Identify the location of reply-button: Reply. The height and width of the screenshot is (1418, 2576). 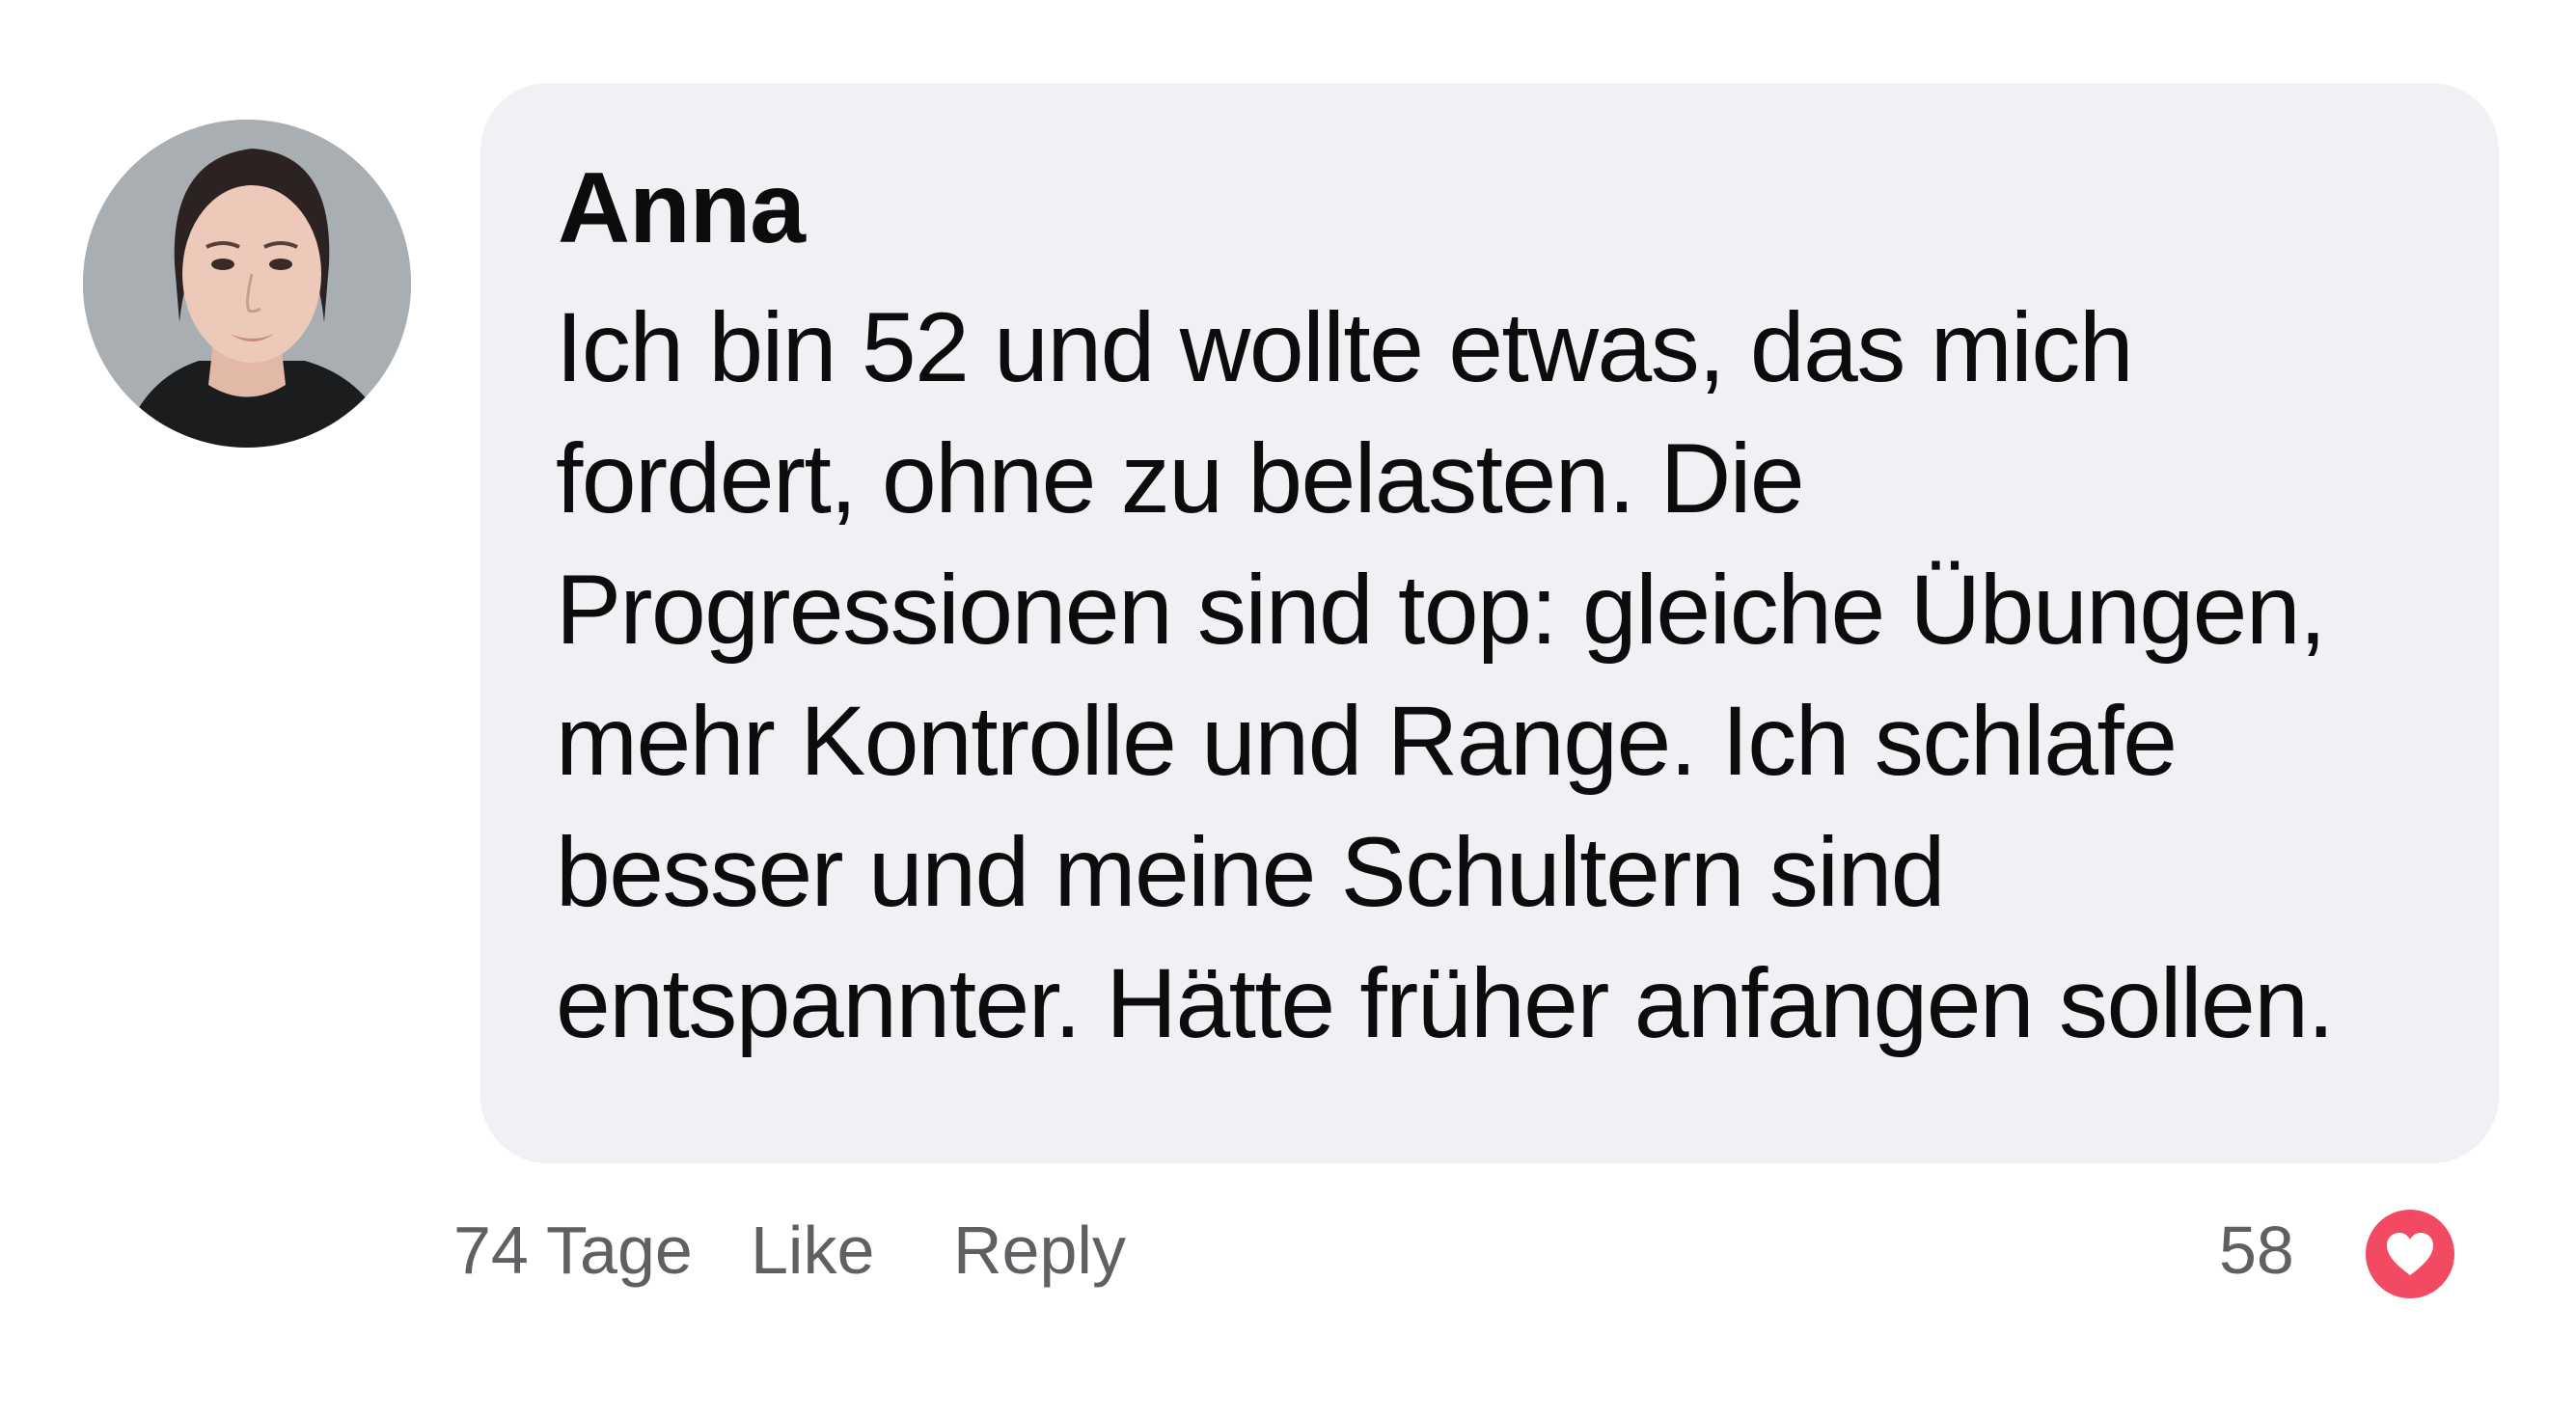
(1040, 1250).